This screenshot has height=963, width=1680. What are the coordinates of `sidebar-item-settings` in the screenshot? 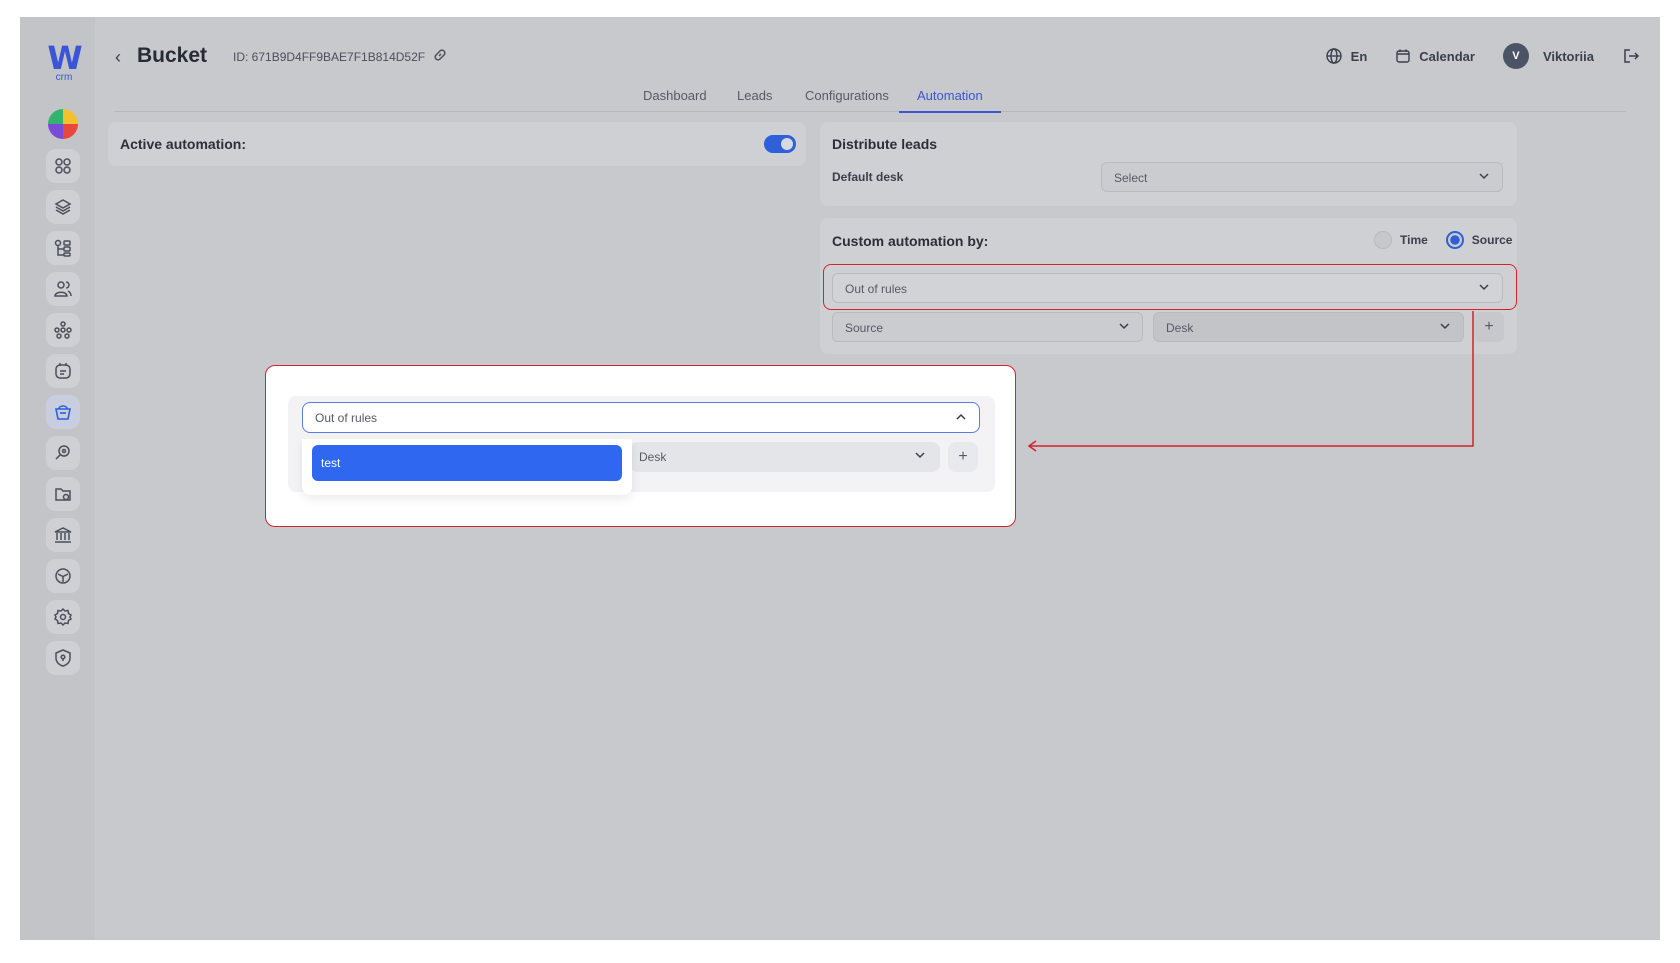 It's located at (63, 617).